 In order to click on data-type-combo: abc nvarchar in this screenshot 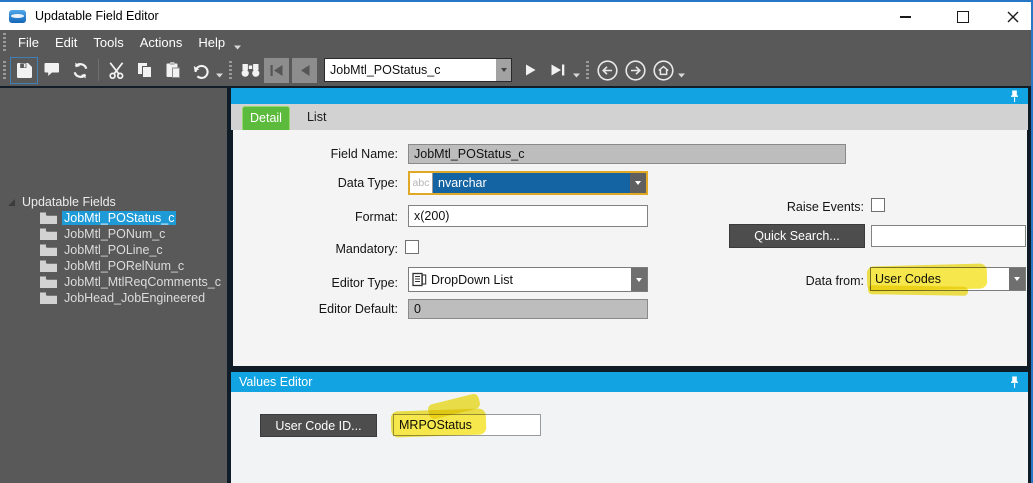, I will do `click(528, 183)`.